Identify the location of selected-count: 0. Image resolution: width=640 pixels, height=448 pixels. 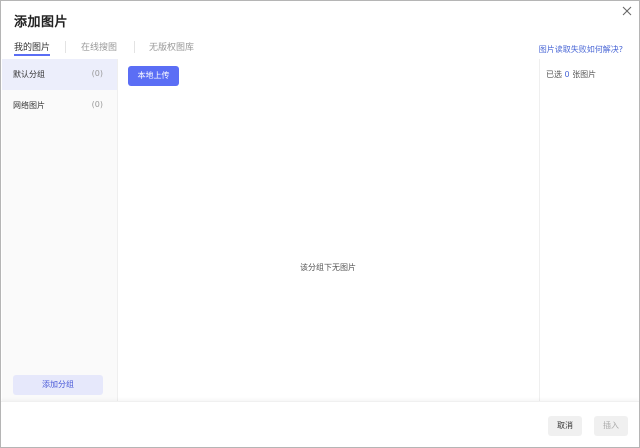
(567, 74).